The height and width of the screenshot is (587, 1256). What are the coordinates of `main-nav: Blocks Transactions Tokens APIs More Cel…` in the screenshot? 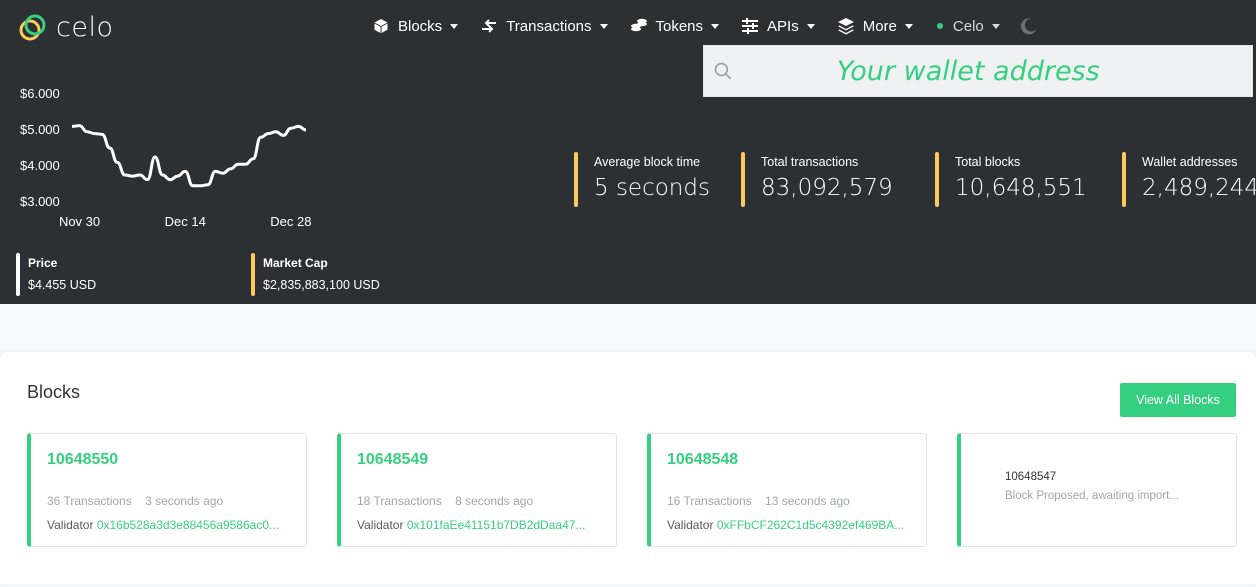 It's located at (705, 26).